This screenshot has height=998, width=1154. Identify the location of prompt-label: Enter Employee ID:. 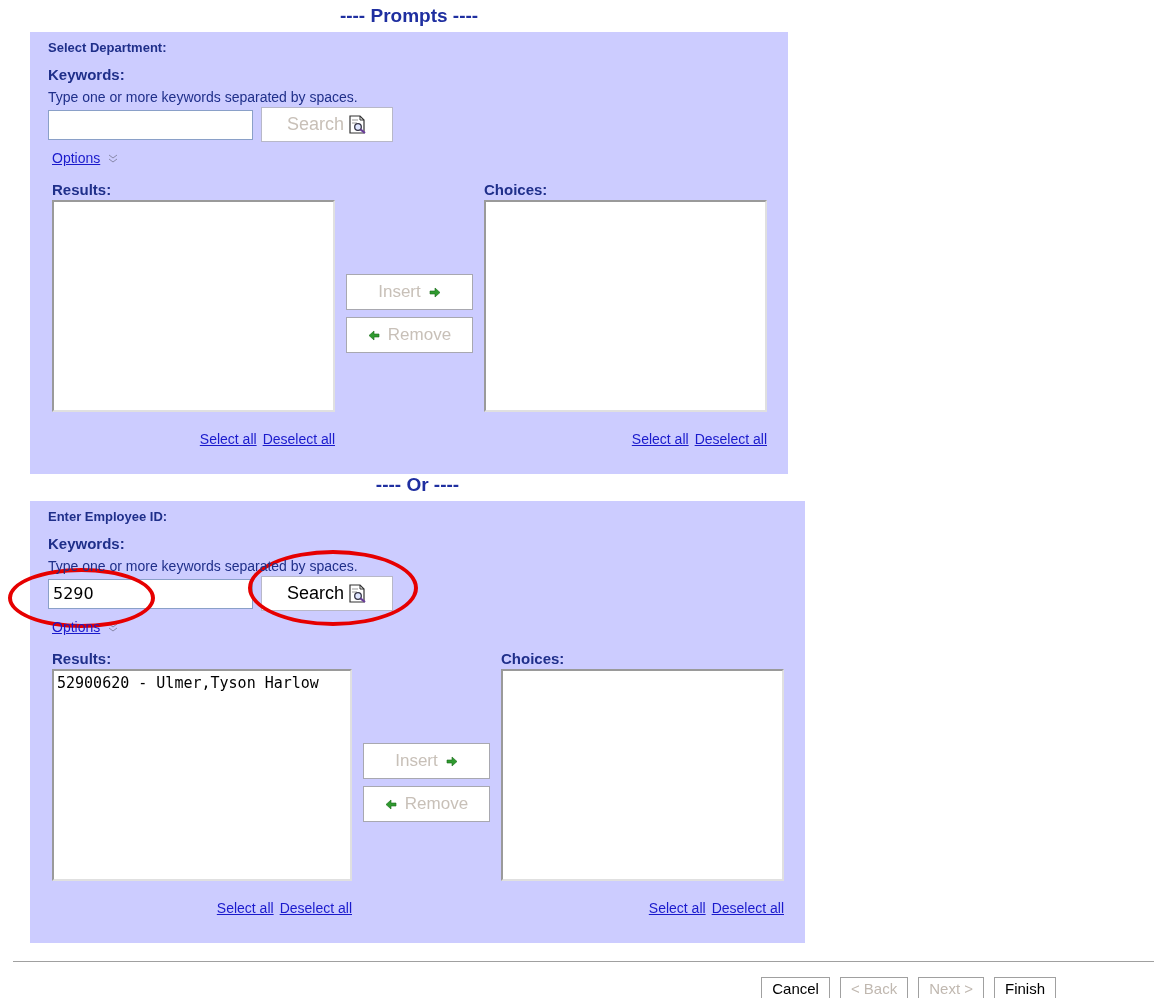
(108, 517).